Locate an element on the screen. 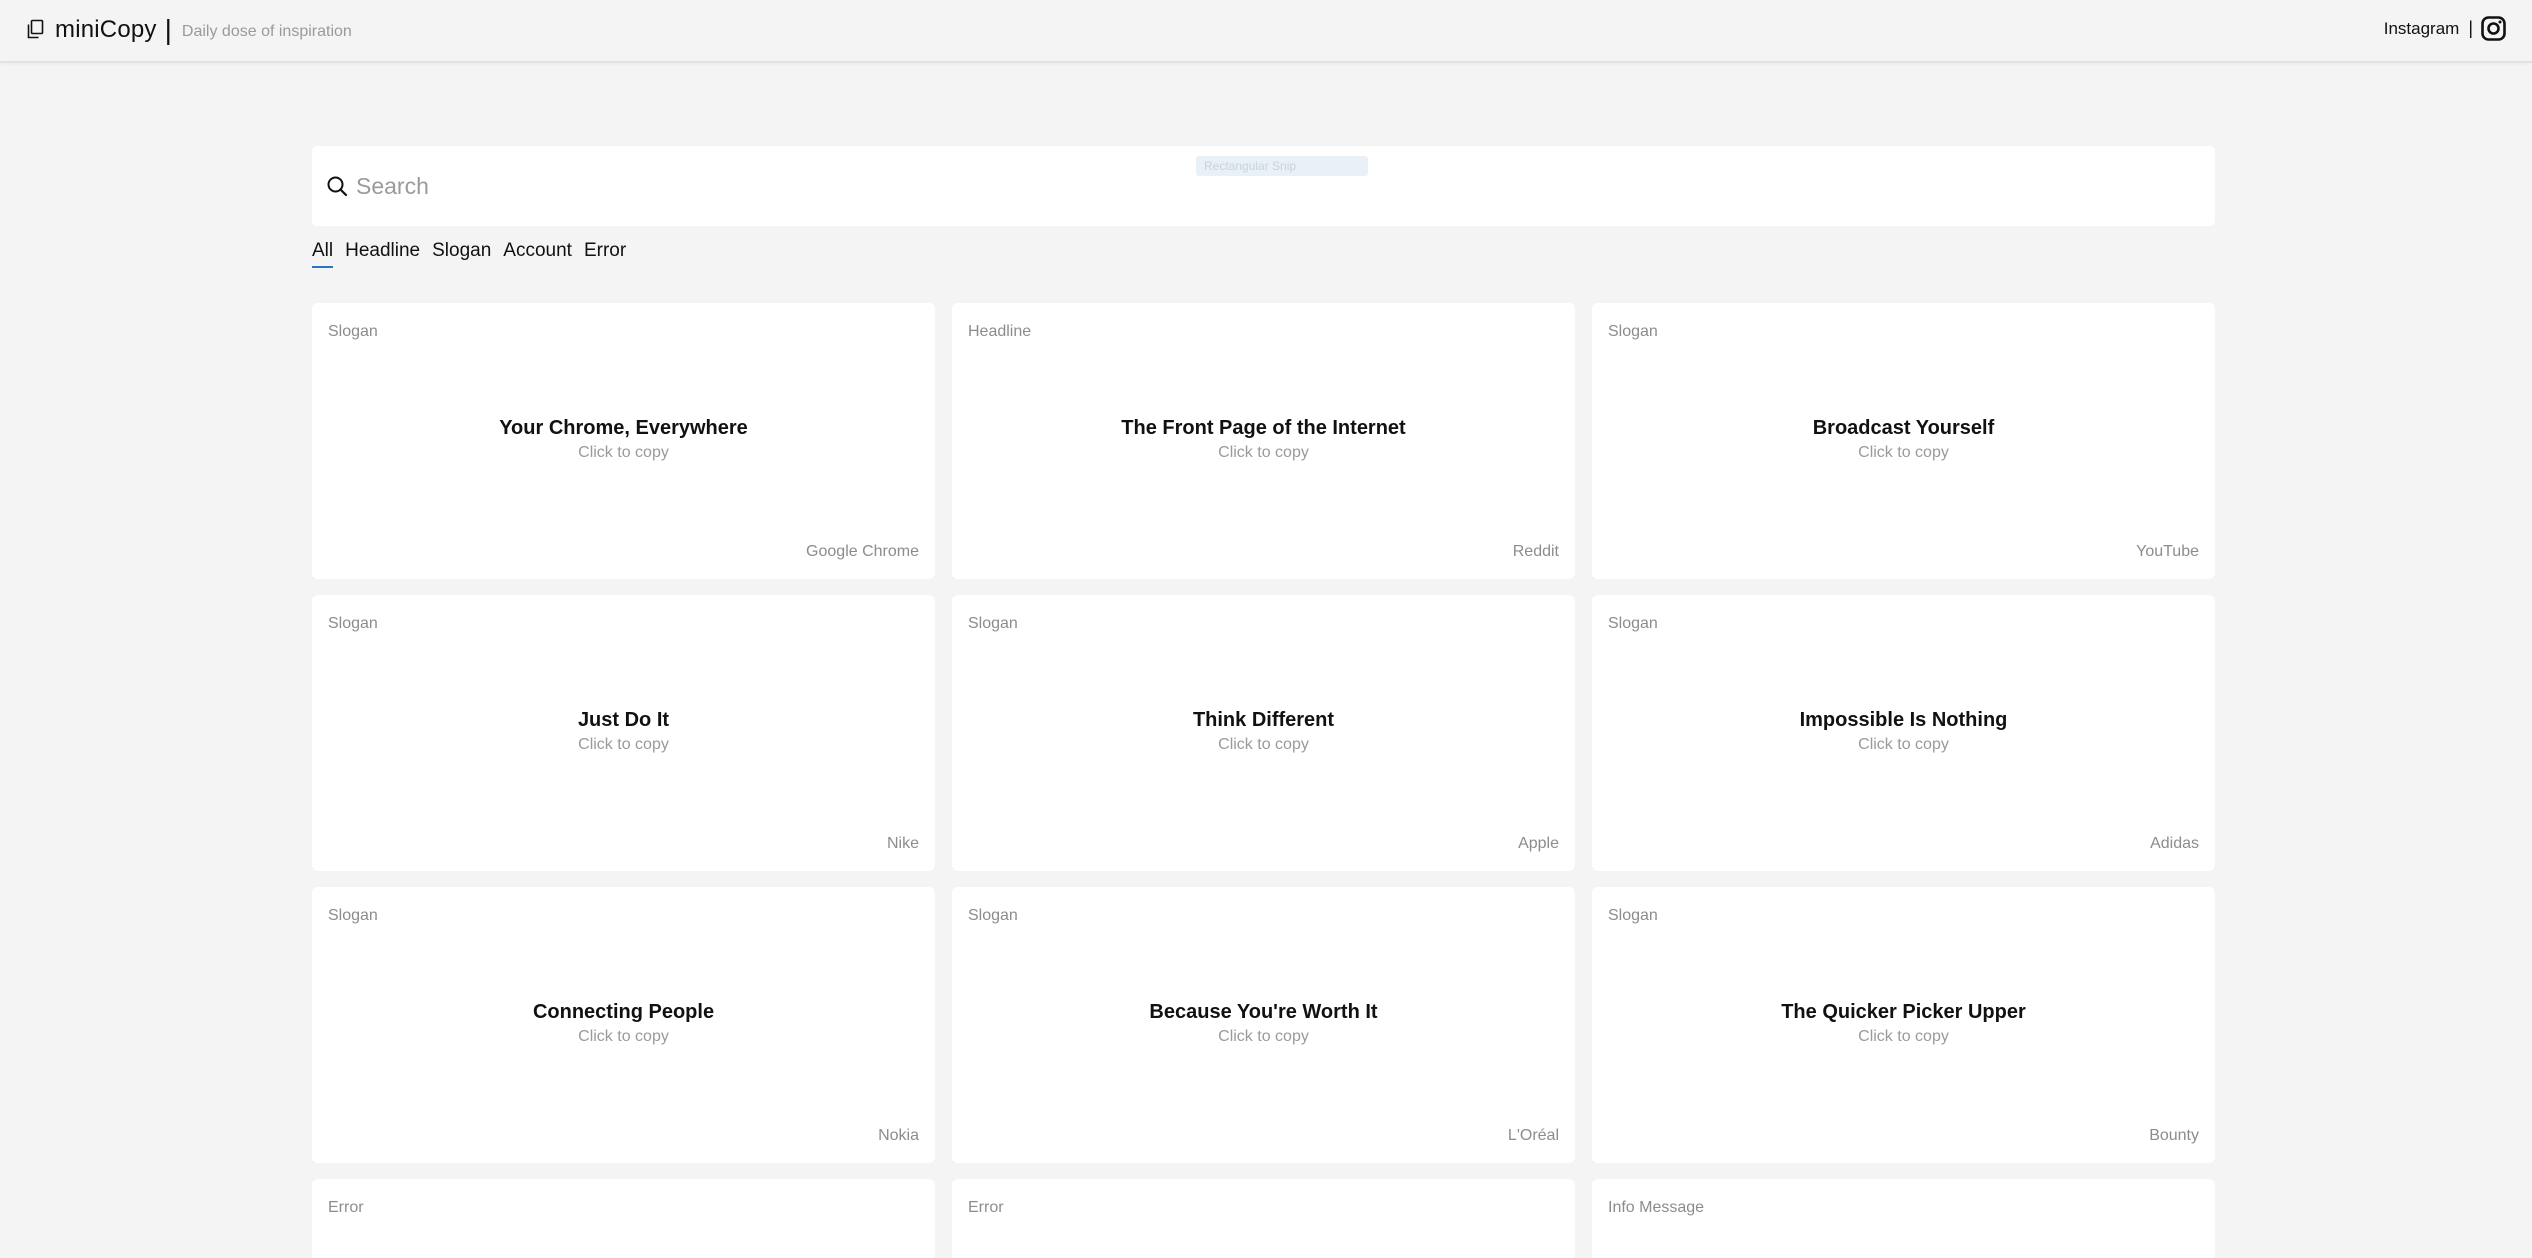 Image resolution: width=2532 pixels, height=1258 pixels. tab-headline: Headline is located at coordinates (382, 254).